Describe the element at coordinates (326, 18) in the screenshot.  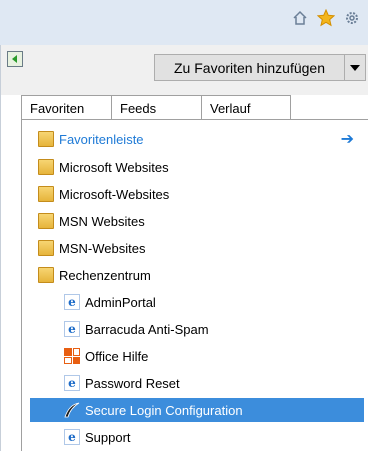
I see `favorites-star-icon` at that location.